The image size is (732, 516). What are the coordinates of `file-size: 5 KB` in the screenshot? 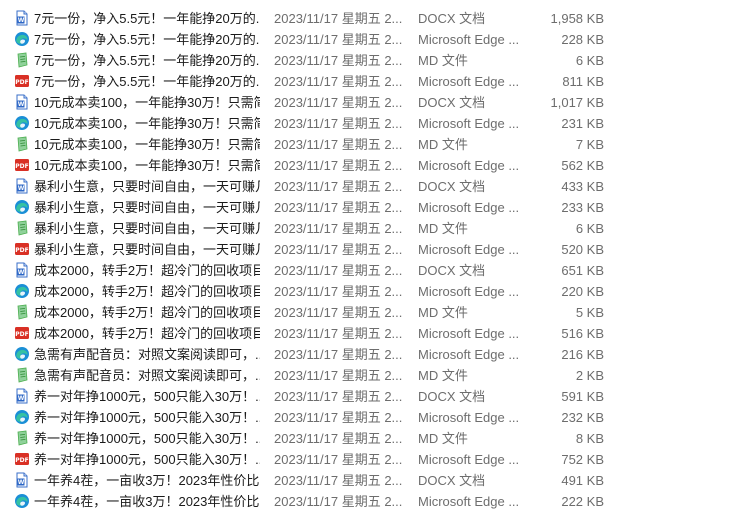 It's located at (589, 312).